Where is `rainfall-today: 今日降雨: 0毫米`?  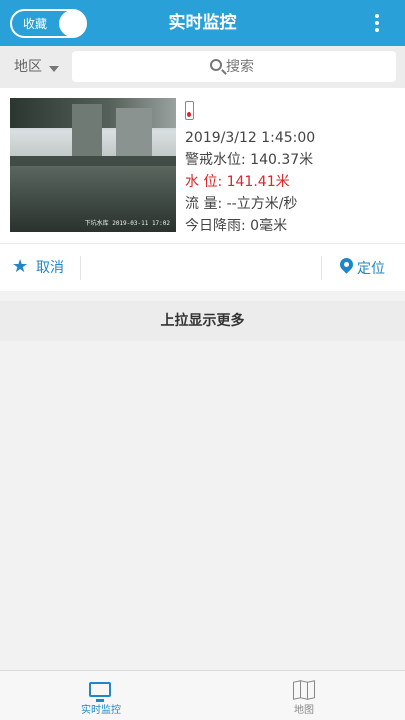 rainfall-today: 今日降雨: 0毫米 is located at coordinates (236, 226).